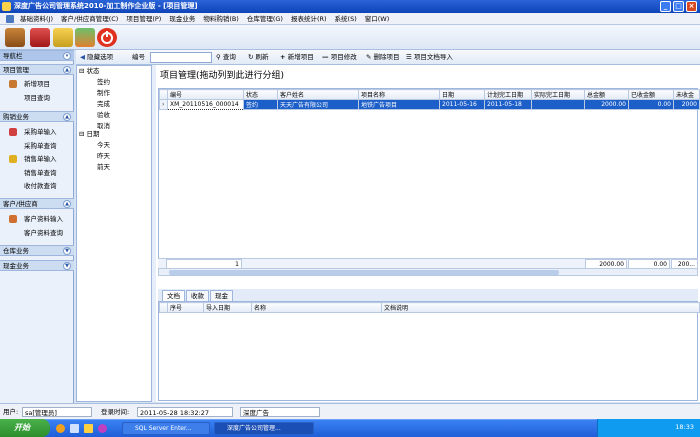 The height and width of the screenshot is (437, 700). I want to click on tab-receipts: 收款, so click(197, 295).